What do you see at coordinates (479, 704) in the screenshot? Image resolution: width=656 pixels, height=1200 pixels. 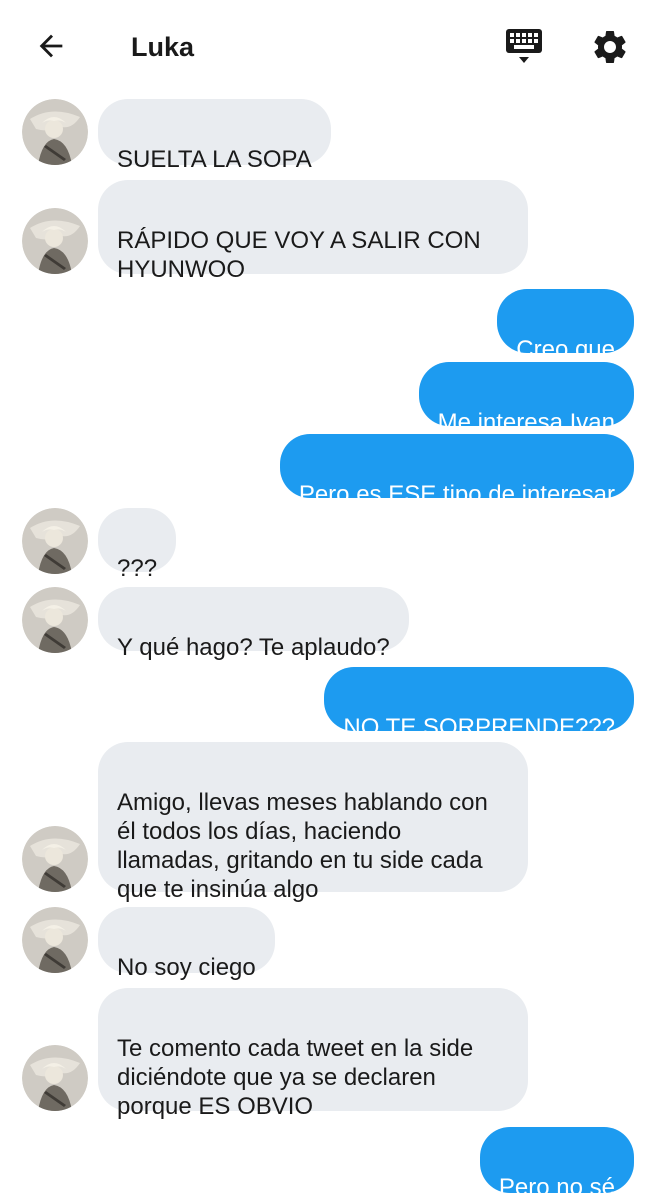 I see `message-bubble: NO TE SORPRENDE???` at bounding box center [479, 704].